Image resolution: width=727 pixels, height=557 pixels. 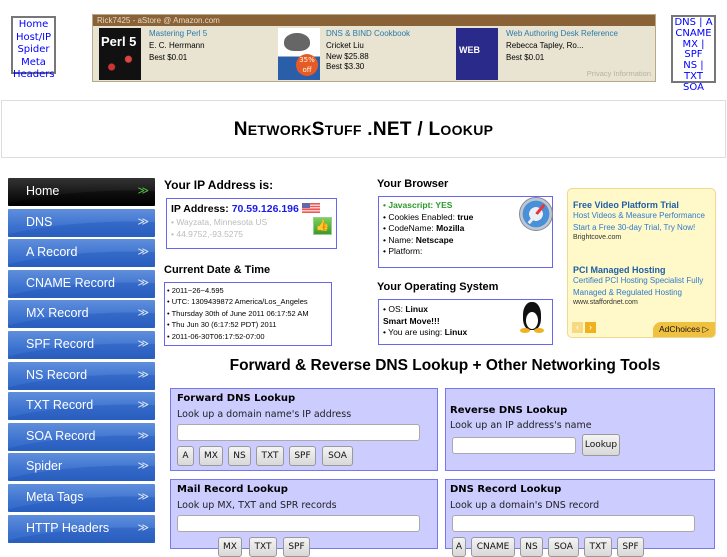 What do you see at coordinates (477, 54) in the screenshot?
I see `book-cover-image: WEB` at bounding box center [477, 54].